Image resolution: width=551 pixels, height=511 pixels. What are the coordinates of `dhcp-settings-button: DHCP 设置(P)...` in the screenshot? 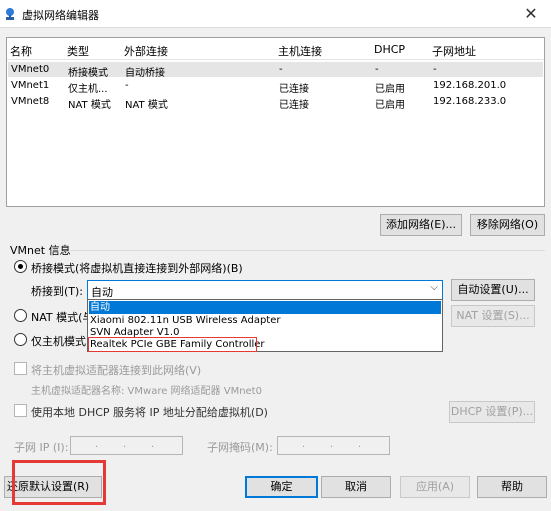 It's located at (492, 412).